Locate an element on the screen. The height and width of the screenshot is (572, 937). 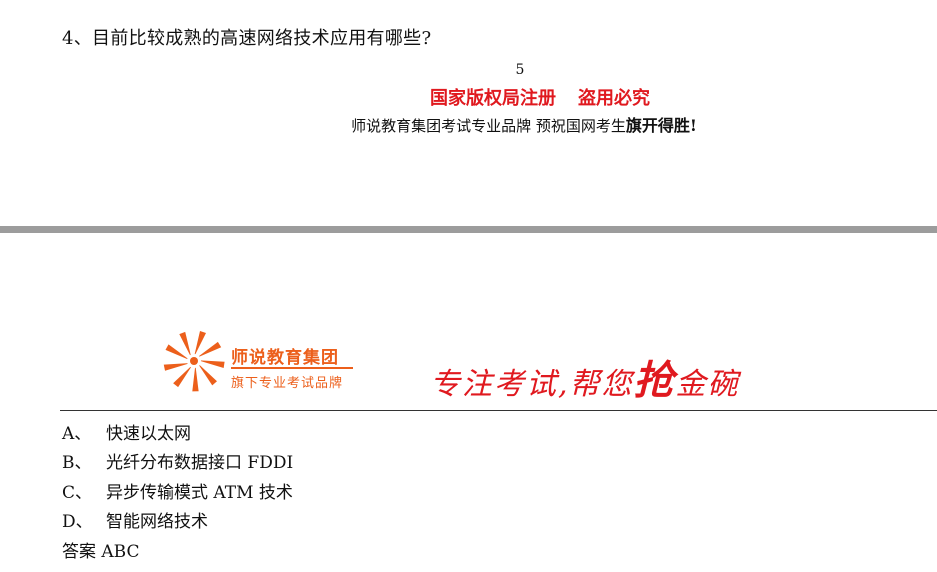
option-d: D、 智能网络技术 is located at coordinates (135, 519).